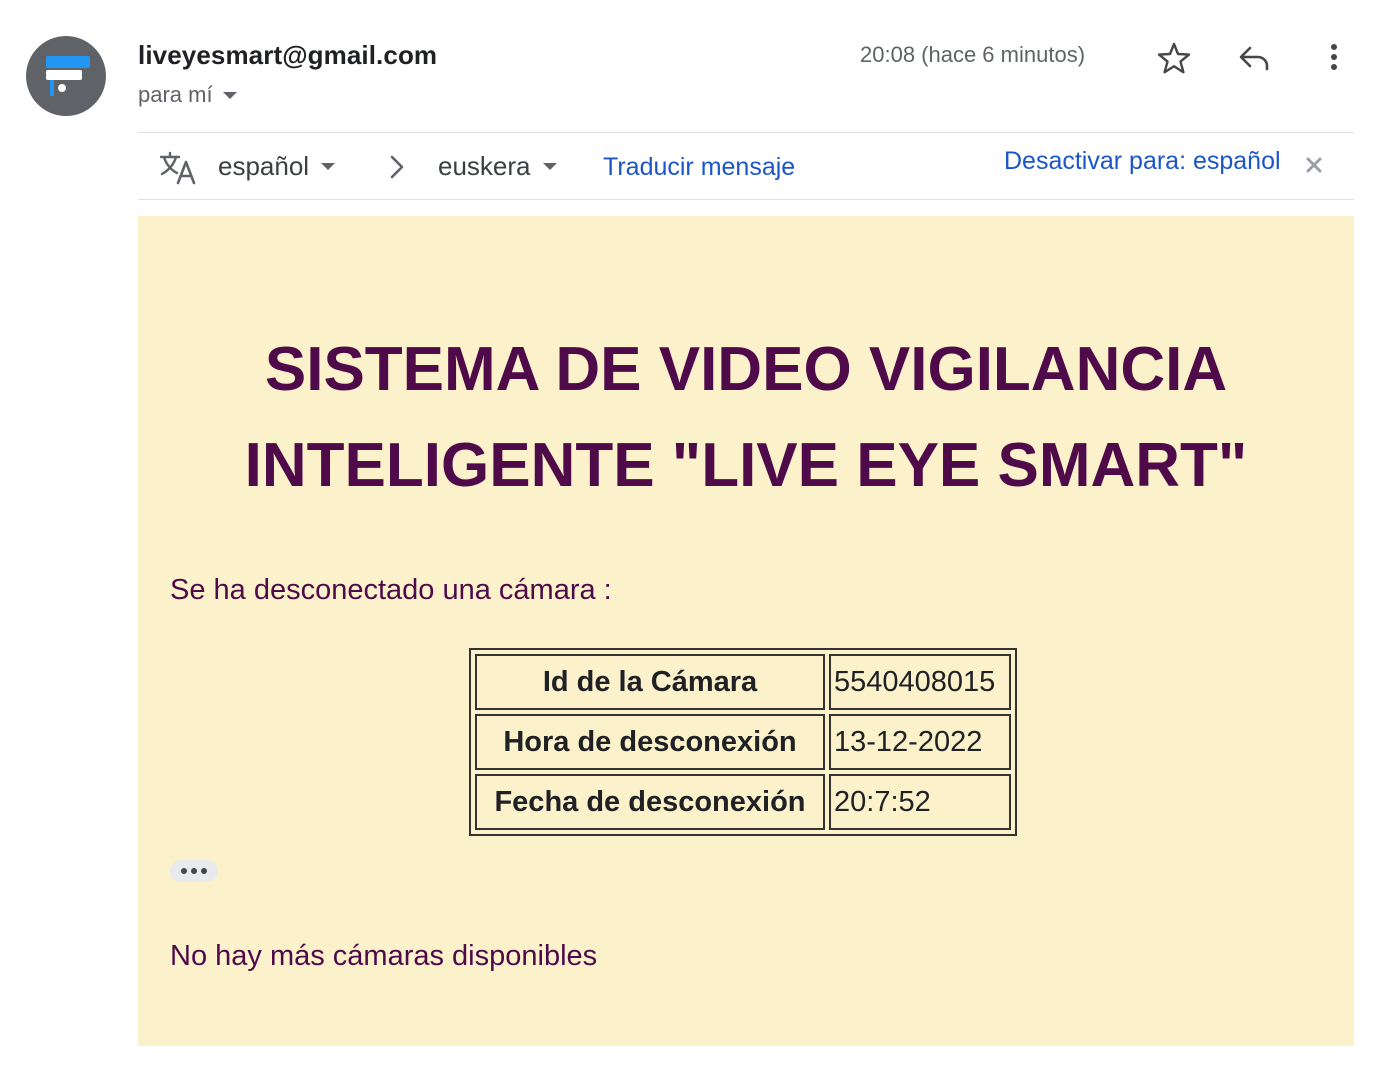  I want to click on camera-avatar-icon, so click(68, 76).